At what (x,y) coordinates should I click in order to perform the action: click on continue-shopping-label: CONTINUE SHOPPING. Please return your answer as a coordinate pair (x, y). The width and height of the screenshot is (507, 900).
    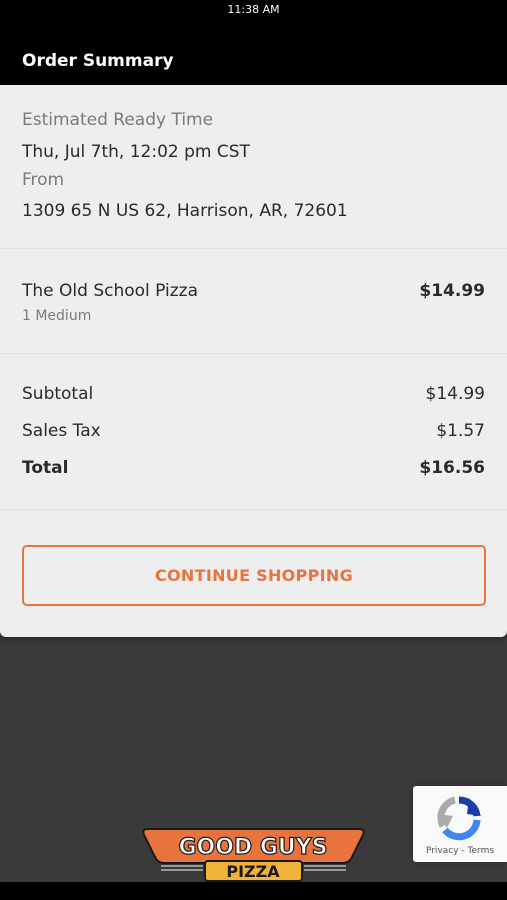
    Looking at the image, I should click on (254, 575).